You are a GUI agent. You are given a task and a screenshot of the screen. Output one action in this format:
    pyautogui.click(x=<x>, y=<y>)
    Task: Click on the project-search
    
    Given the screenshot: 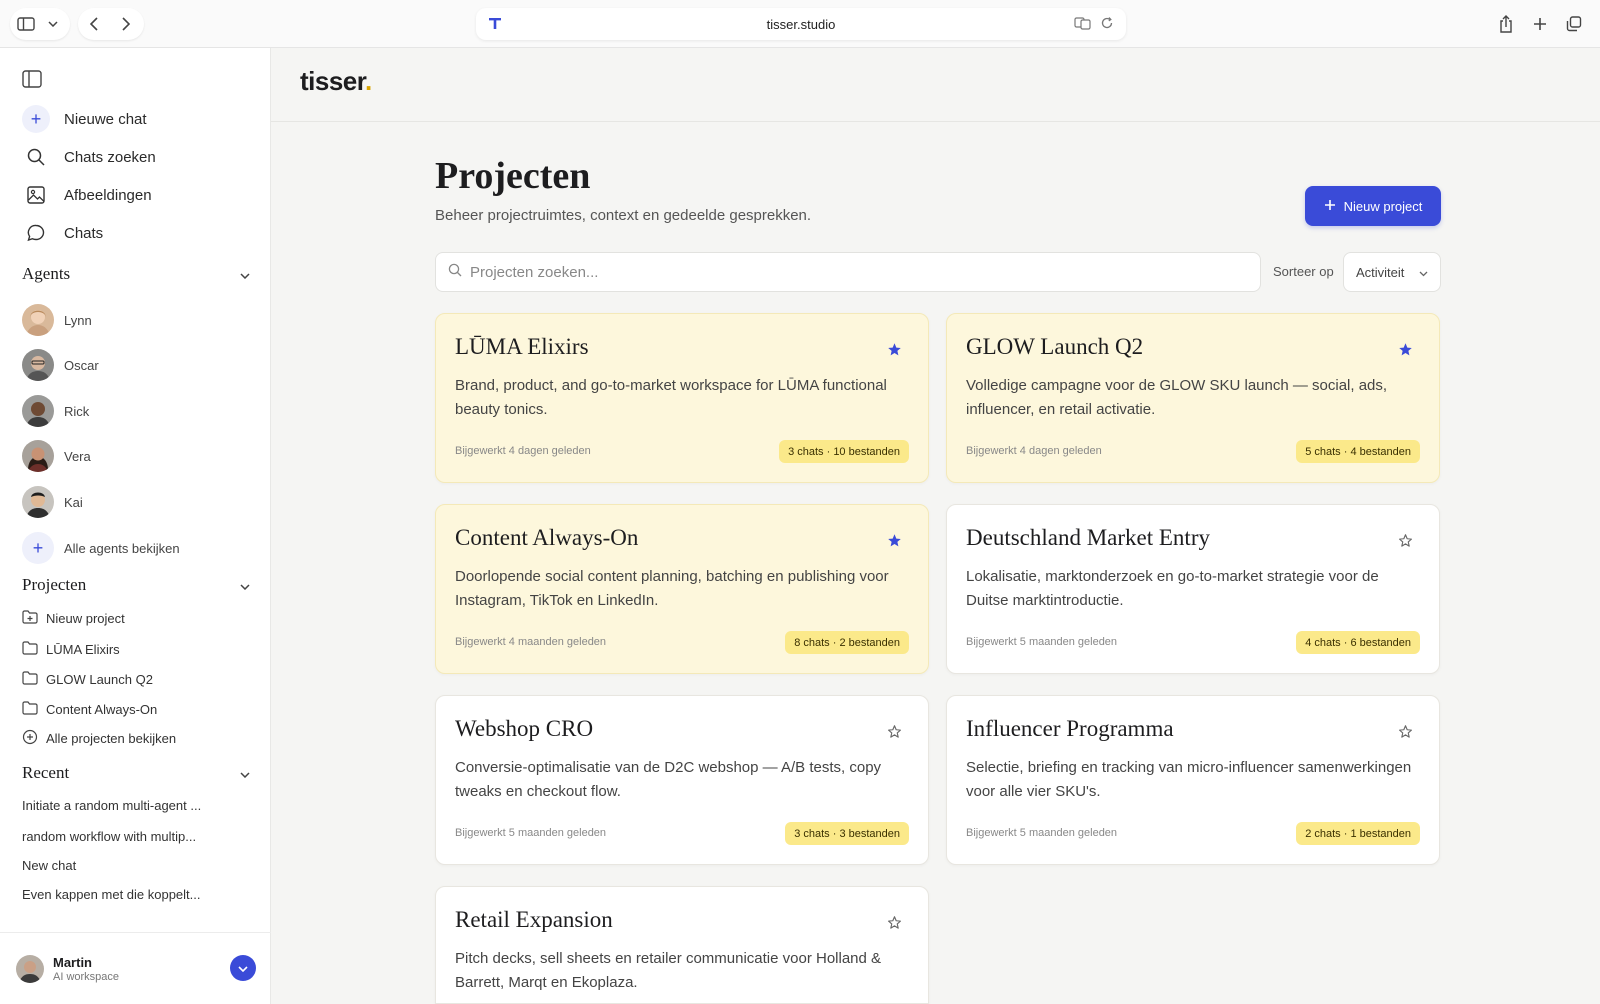 What is the action you would take?
    pyautogui.click(x=848, y=272)
    